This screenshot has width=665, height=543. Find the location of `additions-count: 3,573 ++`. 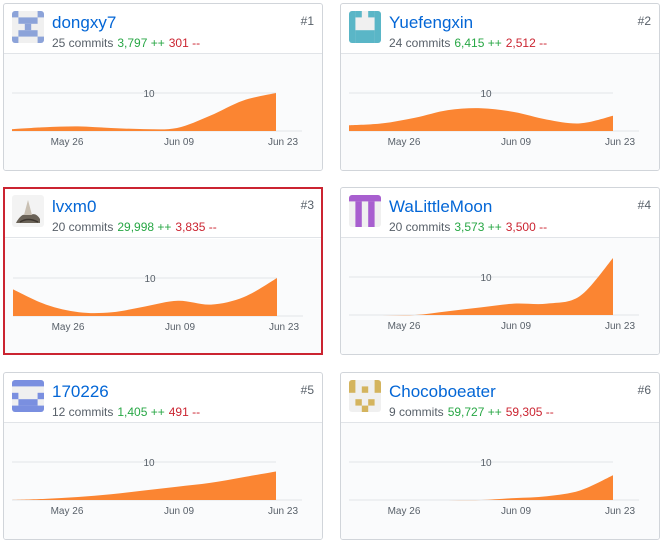

additions-count: 3,573 ++ is located at coordinates (478, 227).